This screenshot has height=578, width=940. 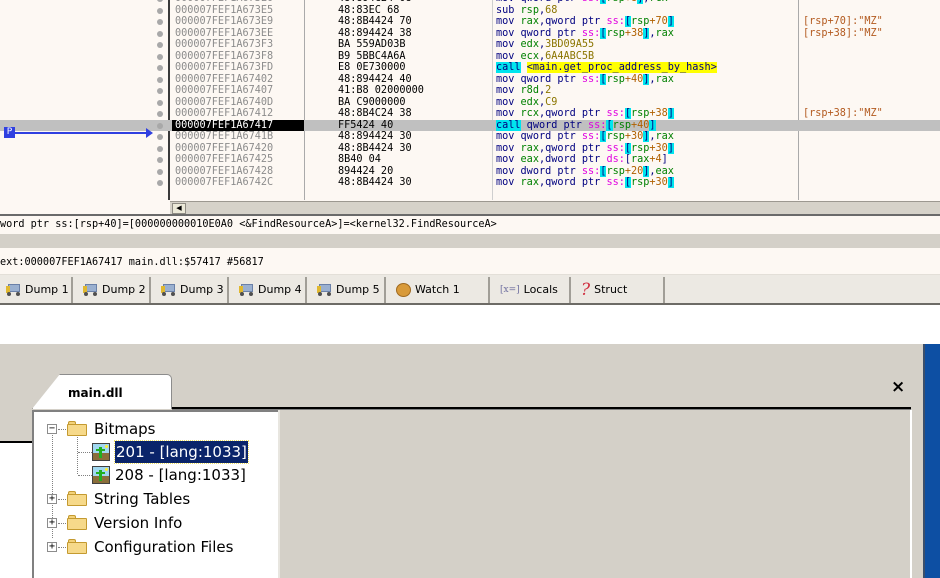 I want to click on tab-label: Dump 1, so click(x=47, y=289).